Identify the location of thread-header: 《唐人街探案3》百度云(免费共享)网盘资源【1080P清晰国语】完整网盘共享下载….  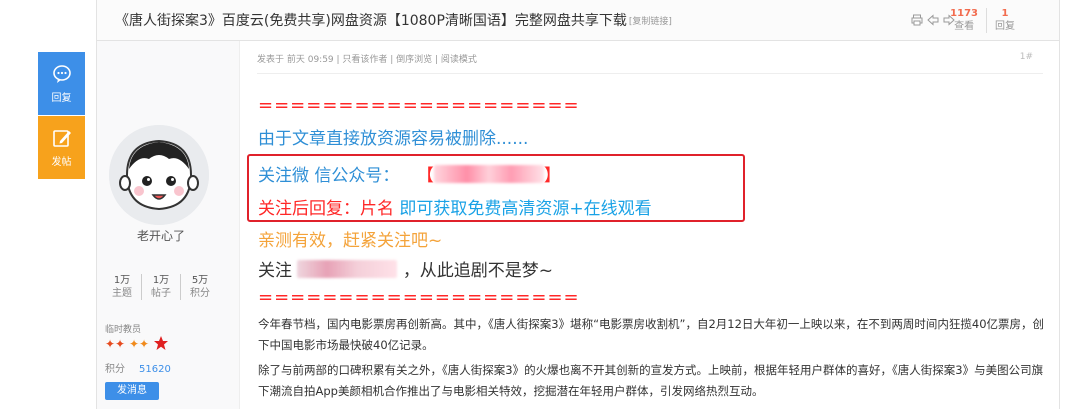
(578, 20).